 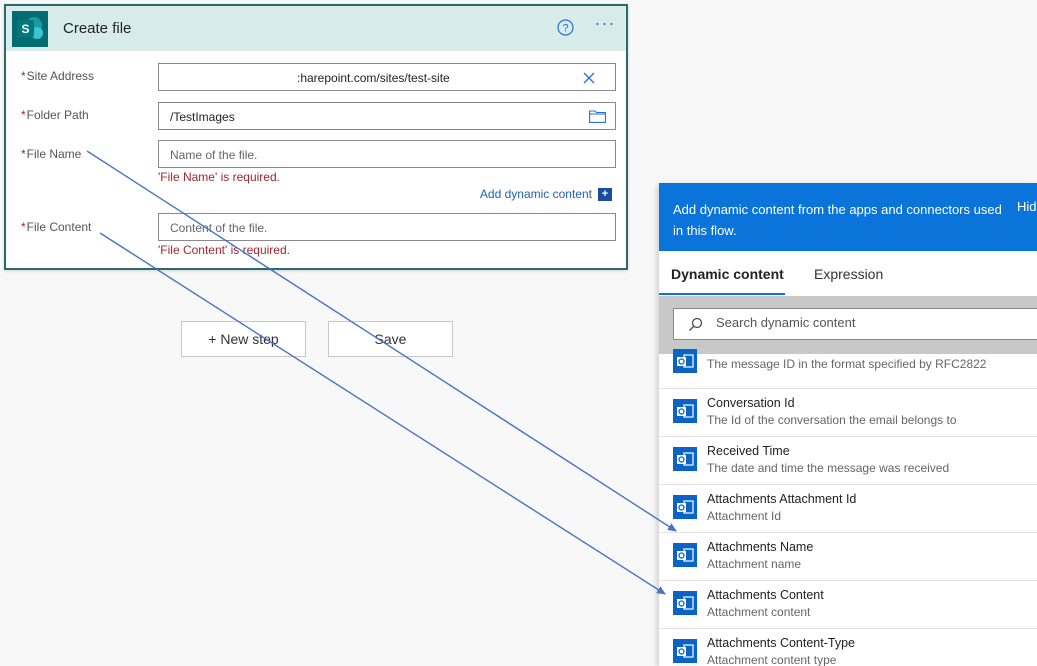 What do you see at coordinates (535, 194) in the screenshot?
I see `add-dynamic-content-label: Add dynamic content` at bounding box center [535, 194].